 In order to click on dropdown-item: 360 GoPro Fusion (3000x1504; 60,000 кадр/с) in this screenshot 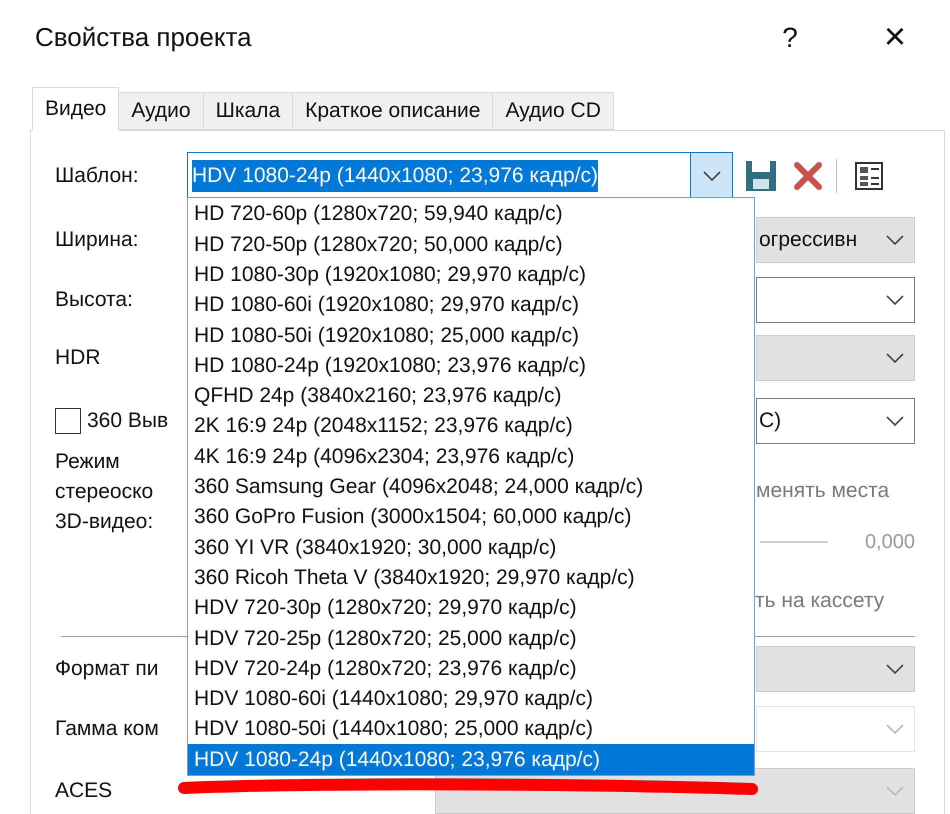, I will do `click(471, 517)`.